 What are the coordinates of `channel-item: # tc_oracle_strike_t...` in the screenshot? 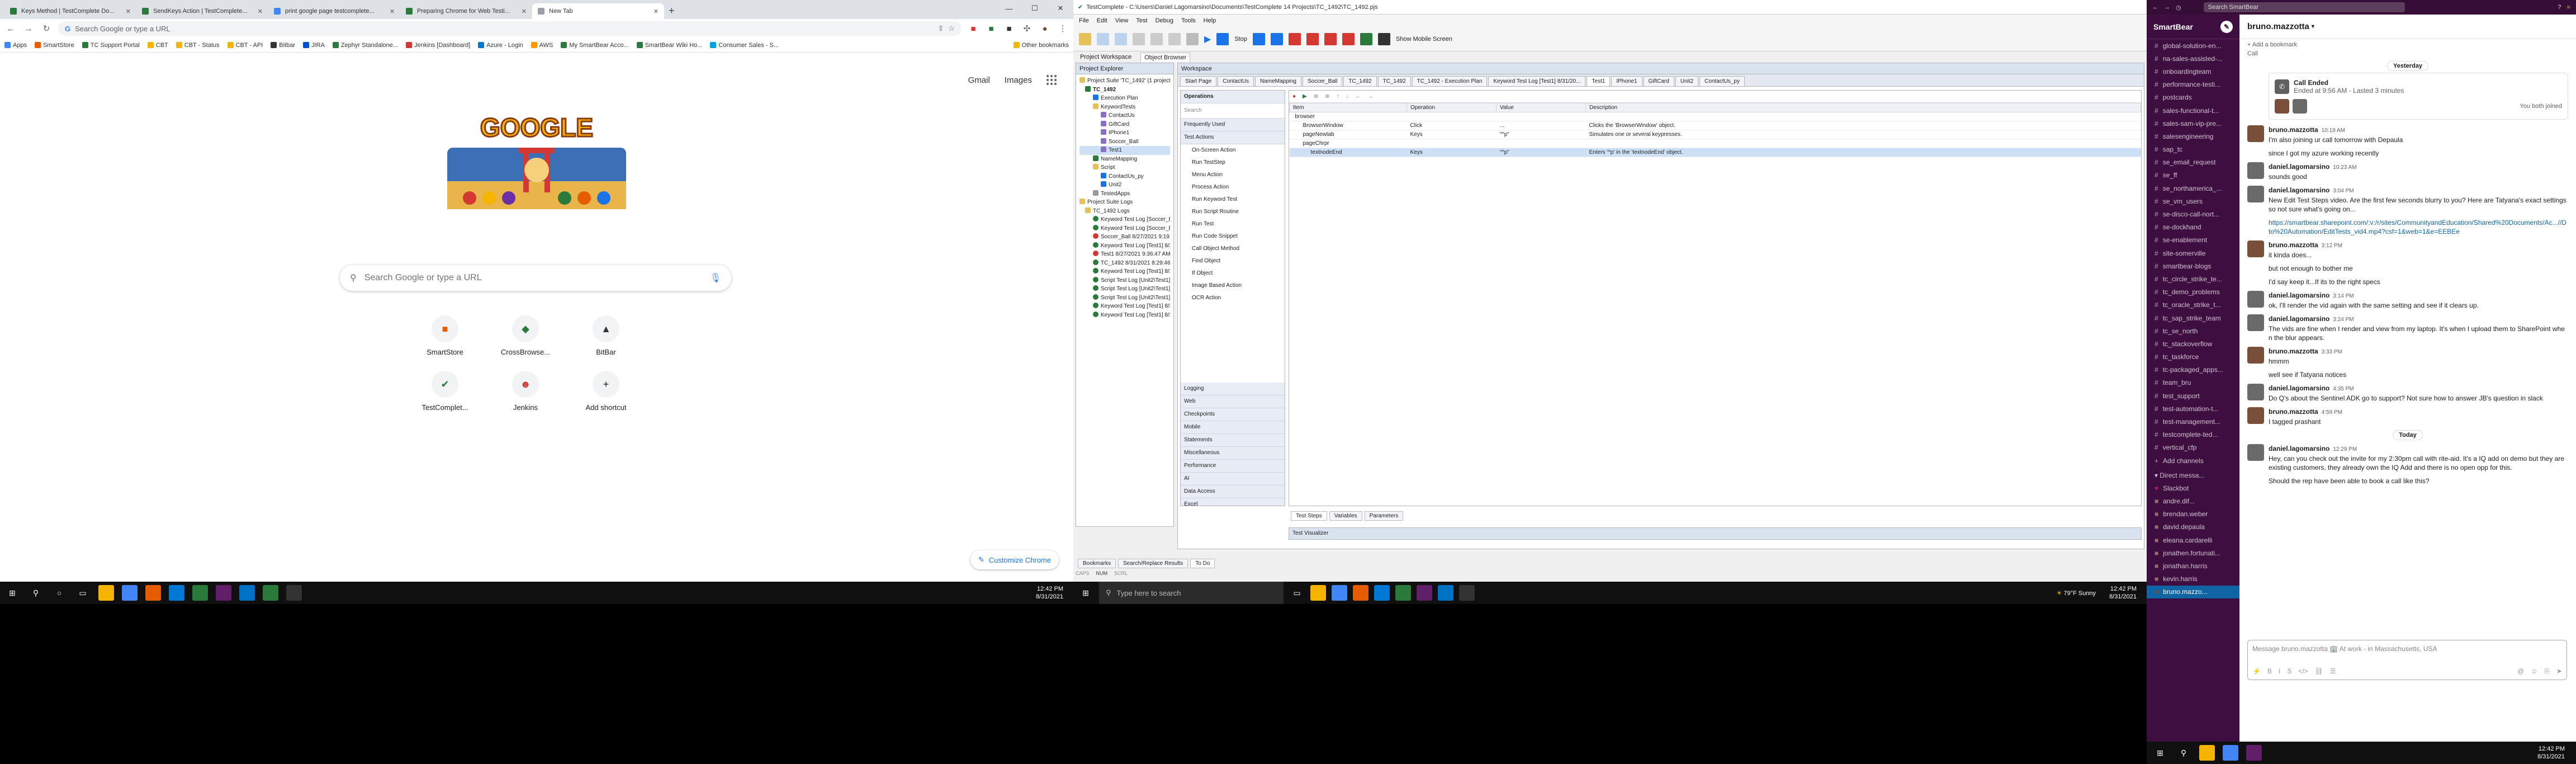 It's located at (2193, 305).